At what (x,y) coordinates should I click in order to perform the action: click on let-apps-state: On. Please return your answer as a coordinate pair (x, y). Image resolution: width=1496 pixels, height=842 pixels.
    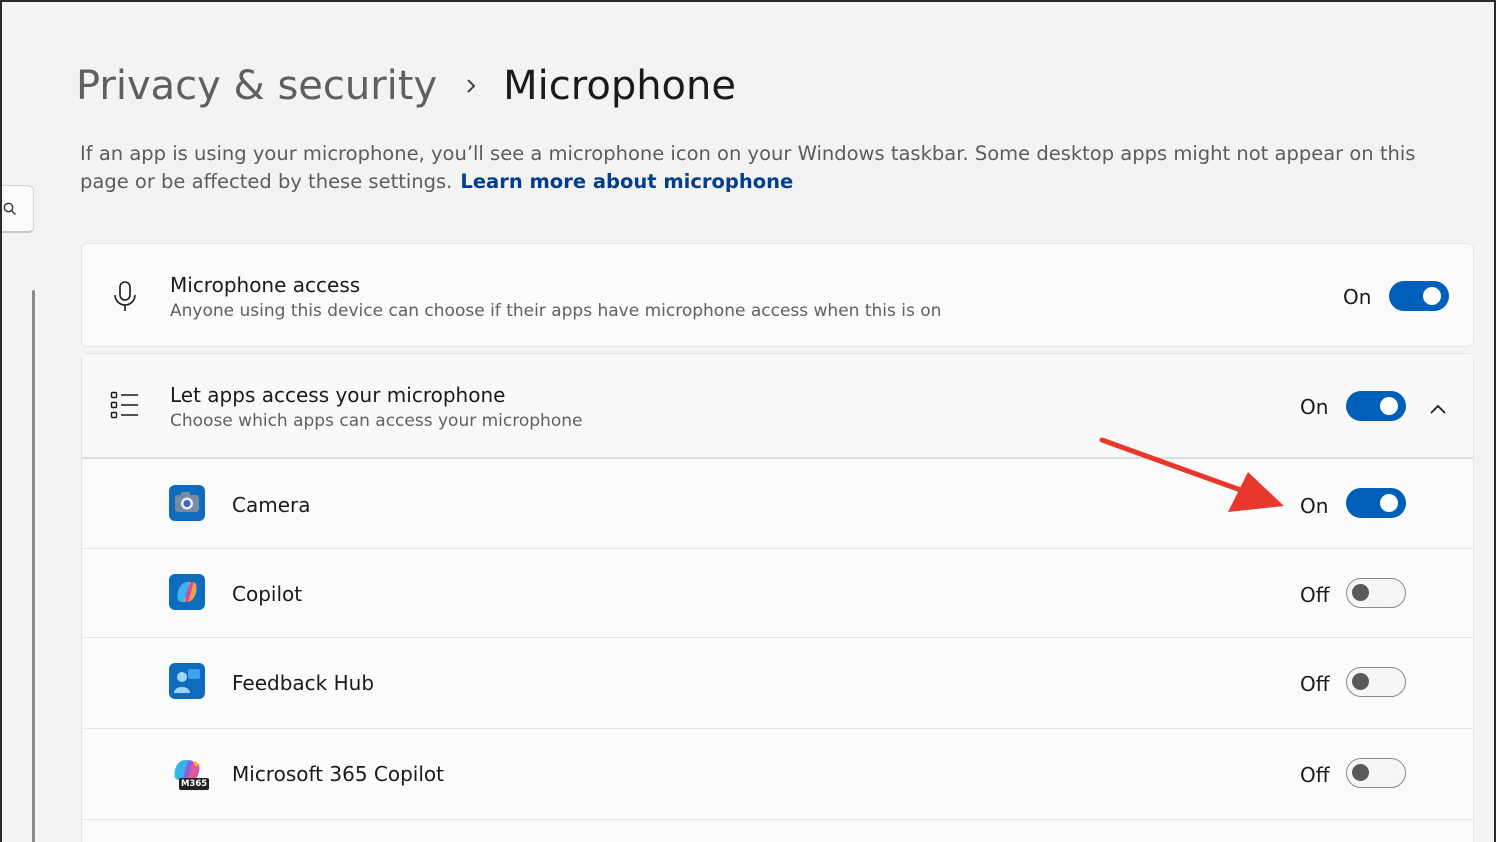
    Looking at the image, I should click on (1314, 407).